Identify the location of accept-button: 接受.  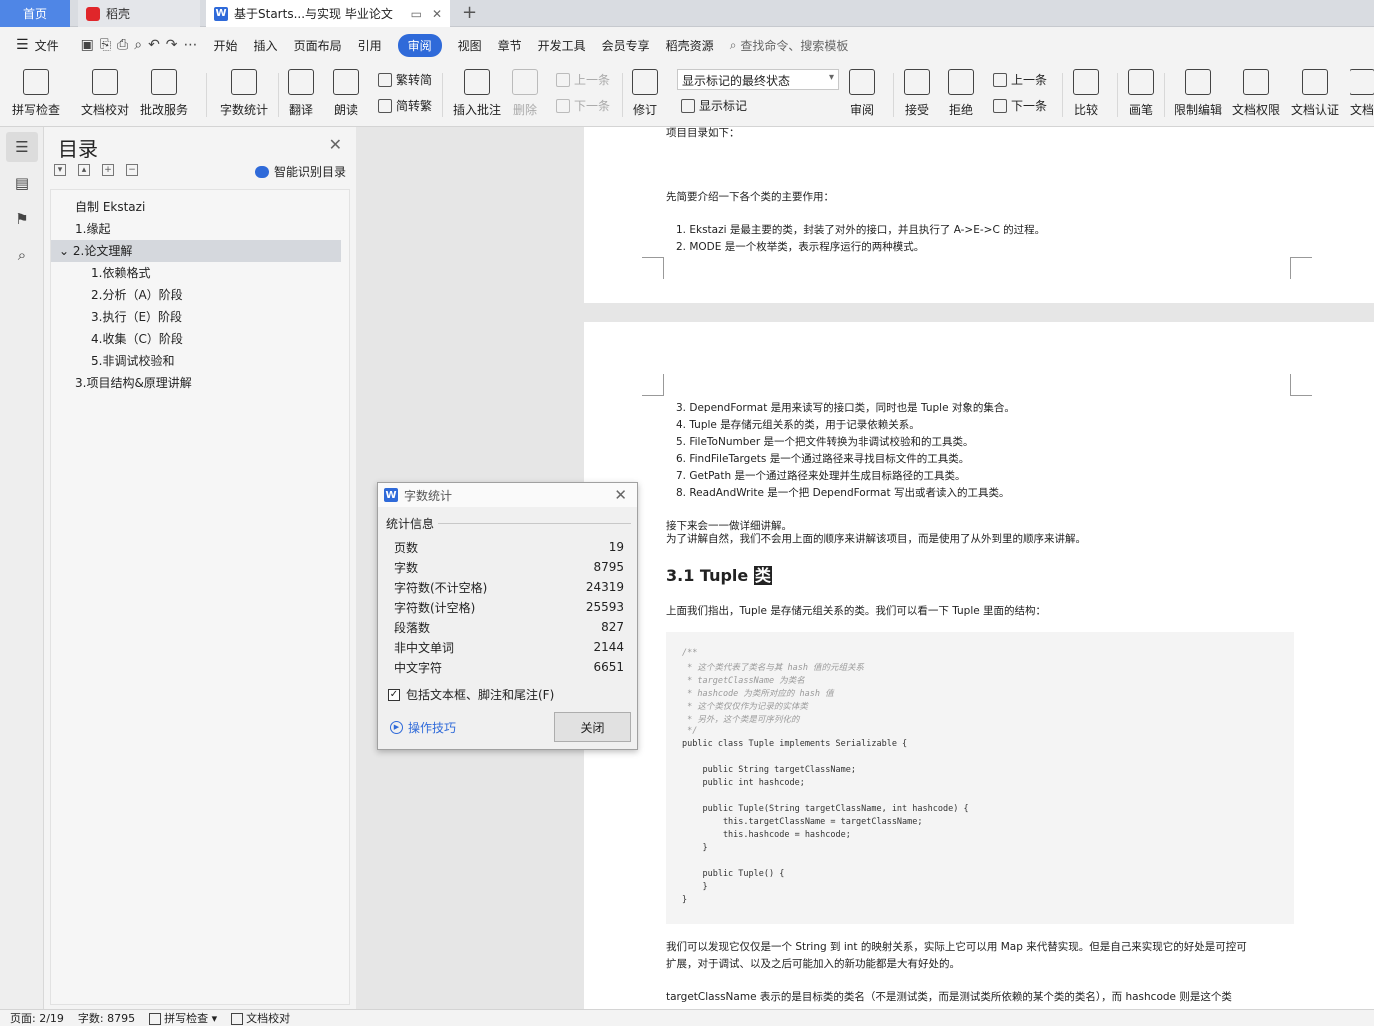
(917, 93).